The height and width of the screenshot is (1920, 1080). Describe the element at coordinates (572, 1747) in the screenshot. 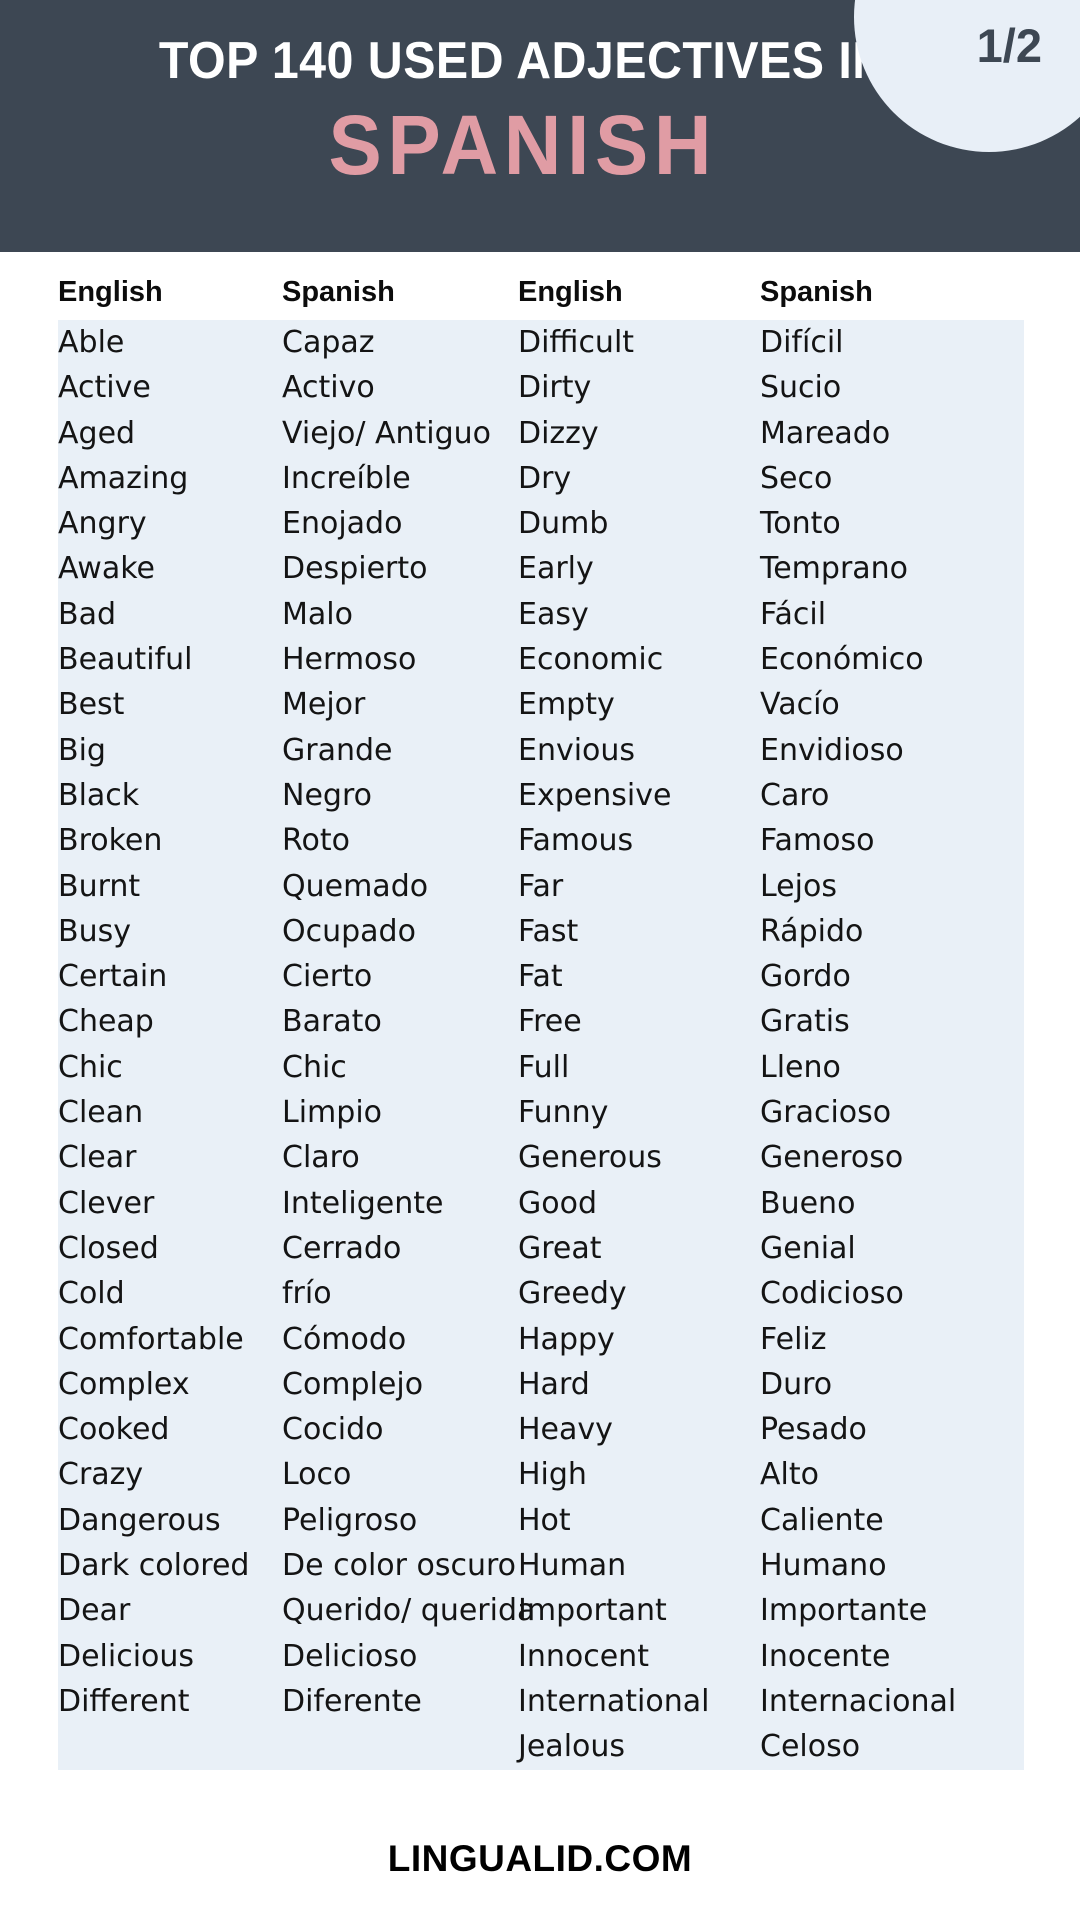

I see `table-cell: Jealous` at that location.